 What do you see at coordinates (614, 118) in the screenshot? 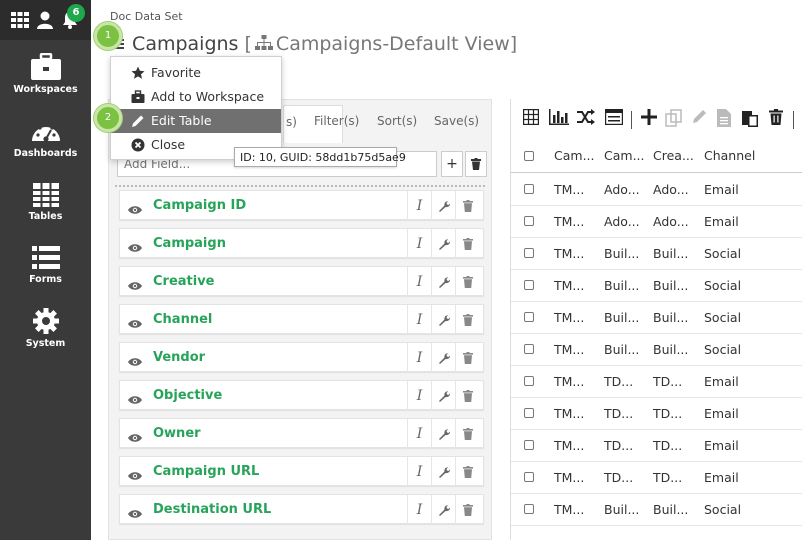
I see `form-view-icon` at bounding box center [614, 118].